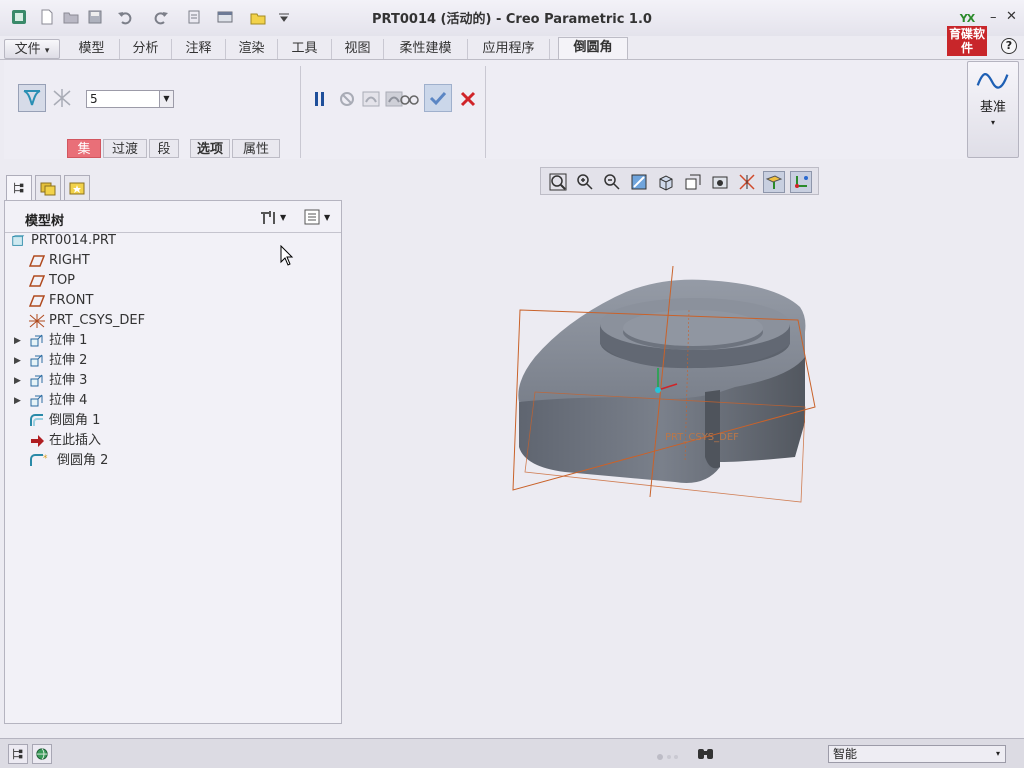 The height and width of the screenshot is (768, 1024). I want to click on tab-file-label: 文件, so click(27, 49).